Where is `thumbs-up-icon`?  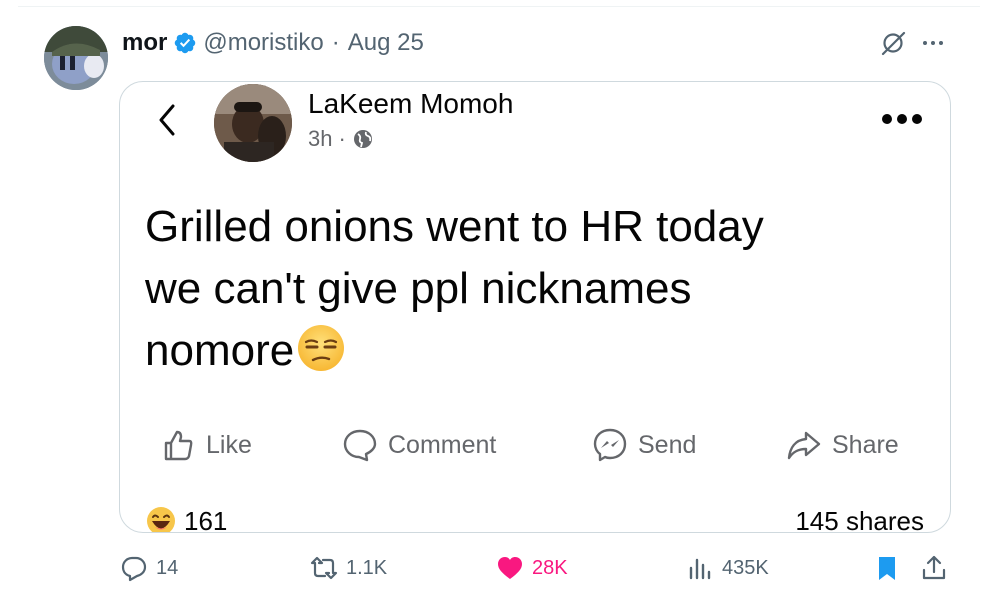 thumbs-up-icon is located at coordinates (178, 445).